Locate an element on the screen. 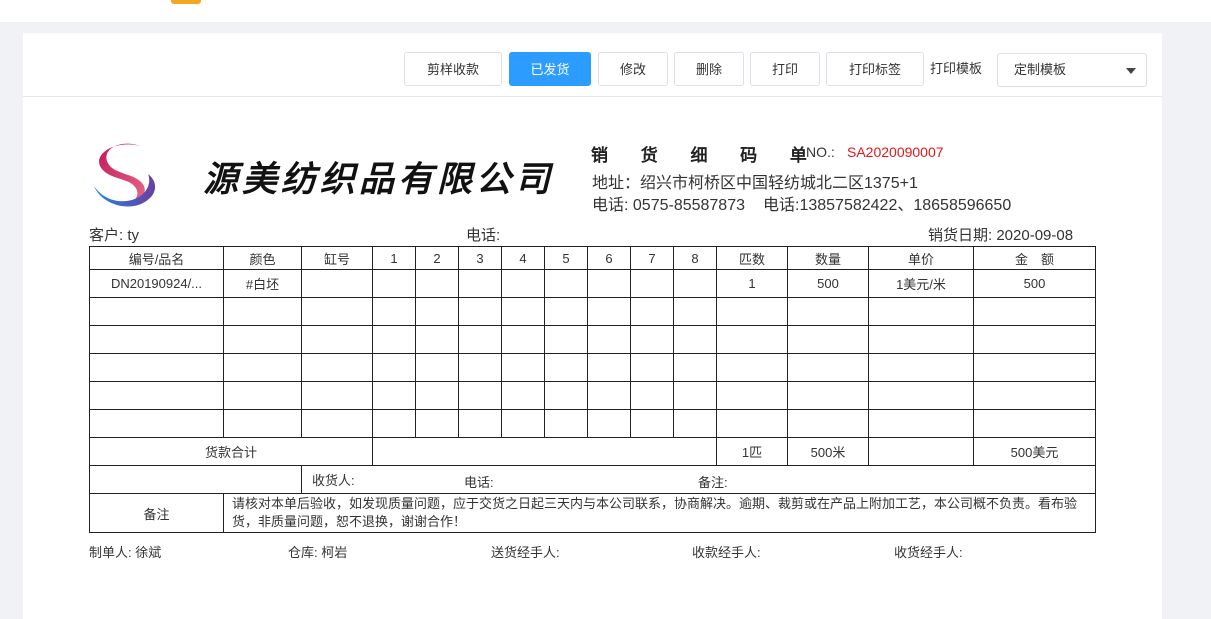 This screenshot has height=619, width=1211. footer-maker: 制单人: 徐斌 is located at coordinates (125, 552).